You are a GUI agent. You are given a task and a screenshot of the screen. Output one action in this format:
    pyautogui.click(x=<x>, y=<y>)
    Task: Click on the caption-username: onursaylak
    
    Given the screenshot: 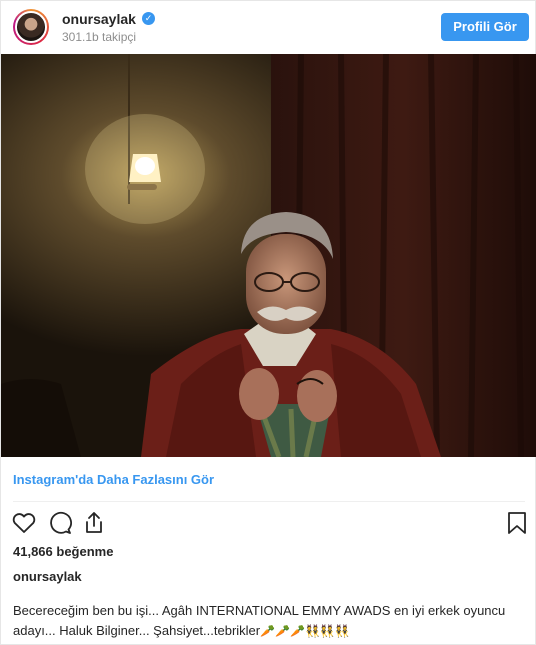 What is the action you would take?
    pyautogui.click(x=47, y=576)
    